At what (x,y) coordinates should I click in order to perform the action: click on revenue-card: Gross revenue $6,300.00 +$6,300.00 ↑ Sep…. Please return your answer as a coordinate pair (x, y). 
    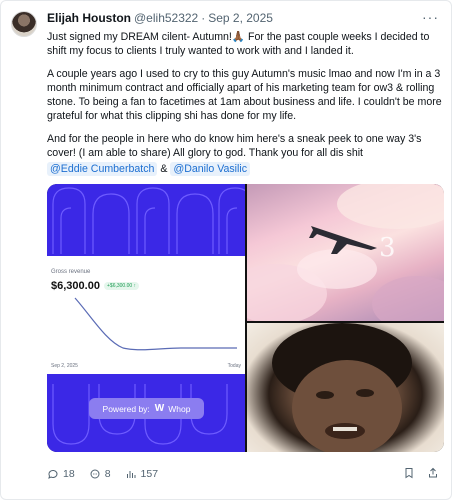
    Looking at the image, I should click on (146, 315).